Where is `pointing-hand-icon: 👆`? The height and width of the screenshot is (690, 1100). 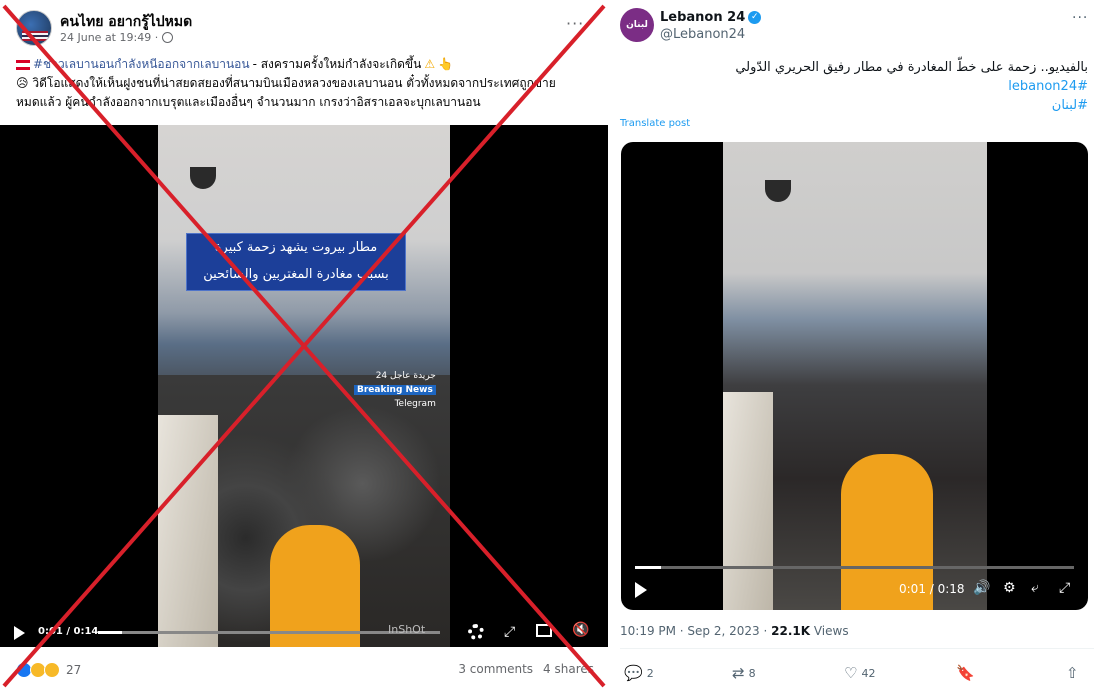 pointing-hand-icon: 👆 is located at coordinates (446, 64).